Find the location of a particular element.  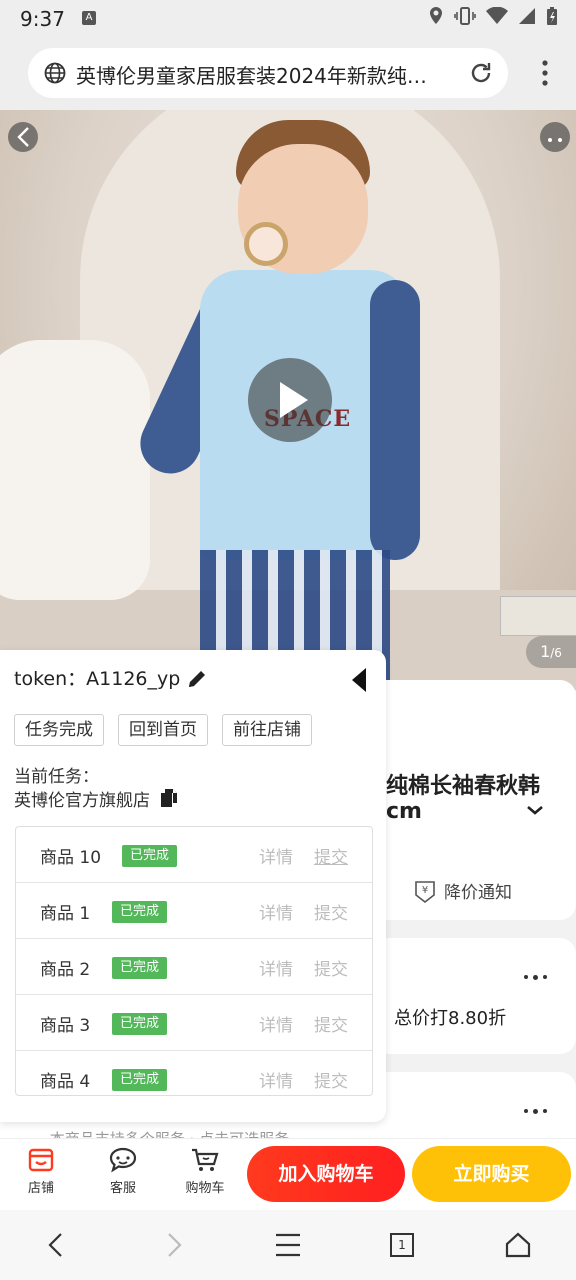

edit-icon is located at coordinates (197, 679).